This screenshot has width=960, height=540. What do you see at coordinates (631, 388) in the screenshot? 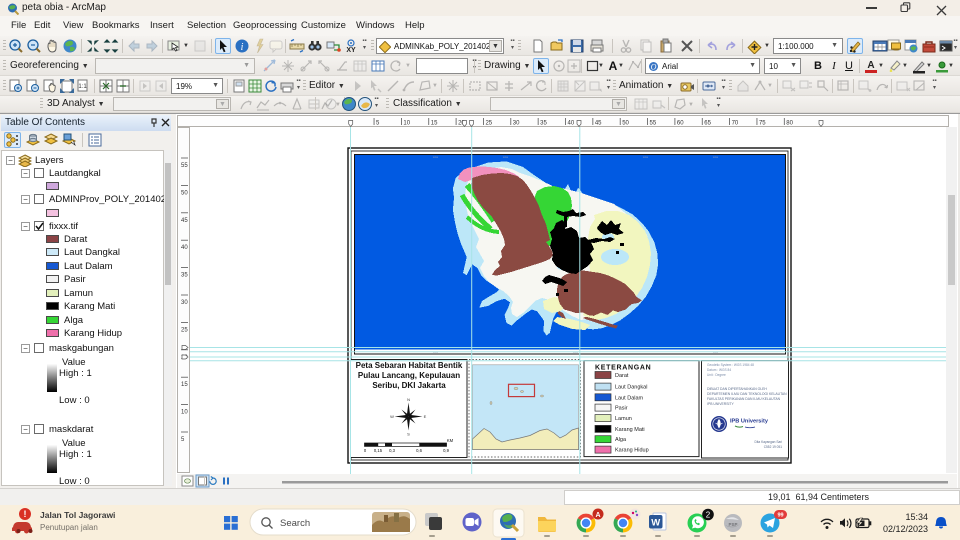
I see `svg-text: Laut Dangkal` at bounding box center [631, 388].